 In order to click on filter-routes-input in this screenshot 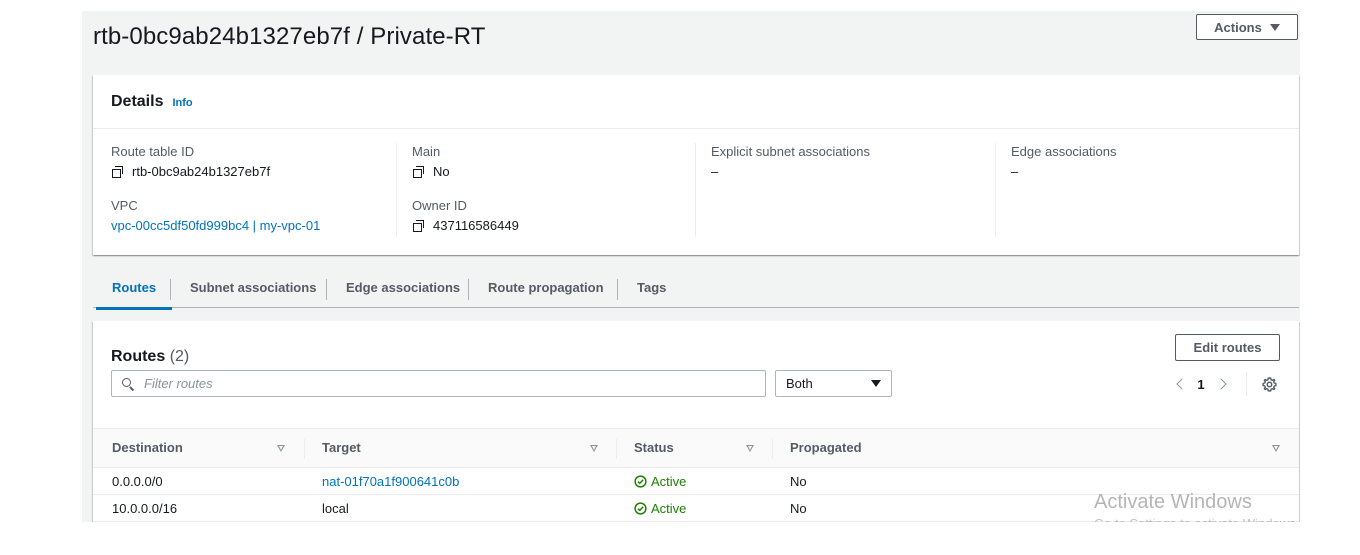, I will do `click(444, 383)`.